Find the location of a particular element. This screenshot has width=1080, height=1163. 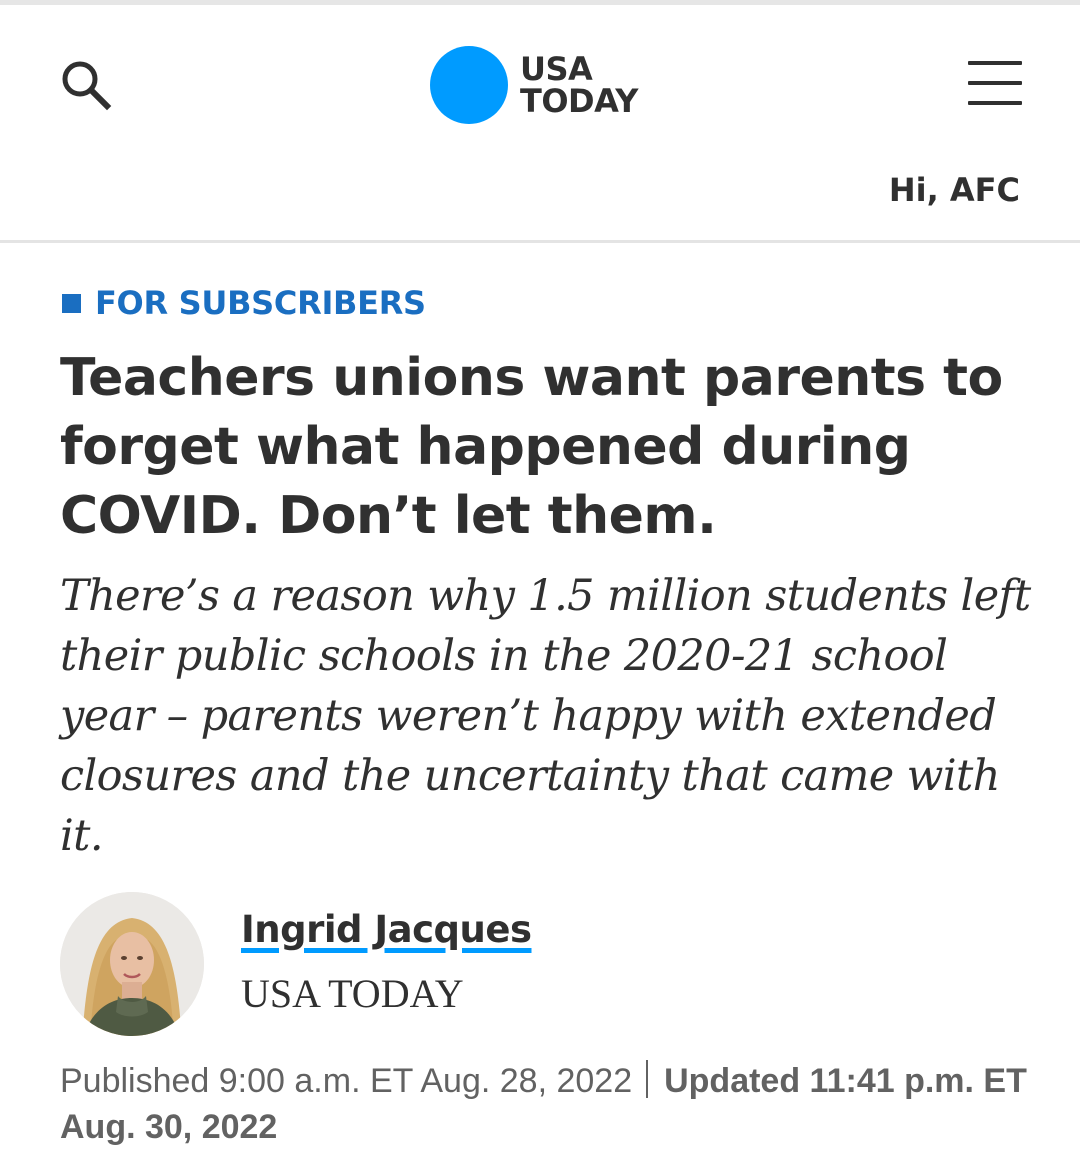

published-date: Published 9:00 a.m. ET Aug. 28, 2022 is located at coordinates (346, 1081).